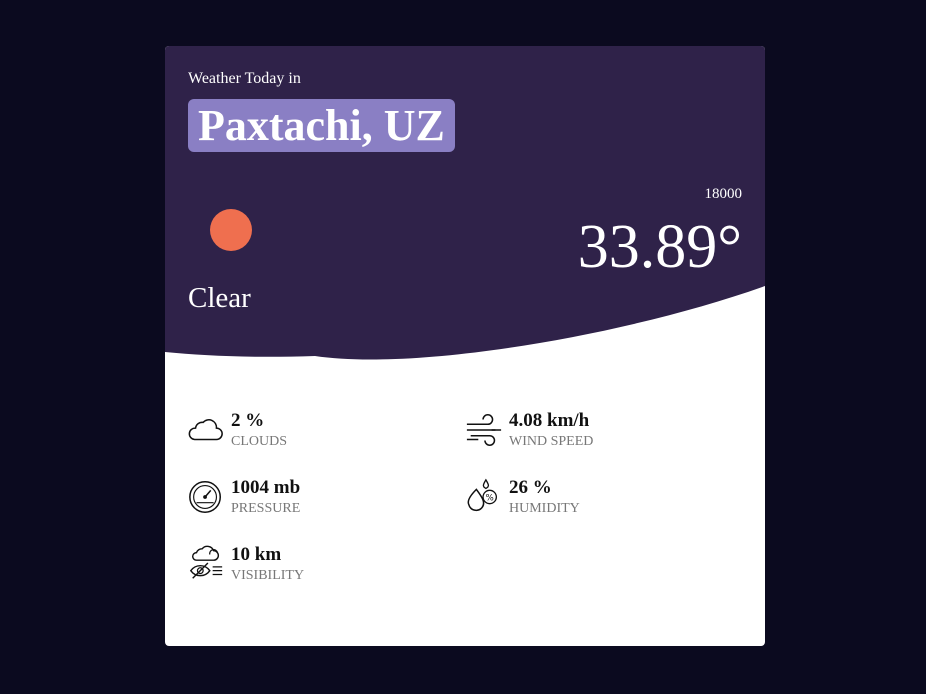 The image size is (926, 694). I want to click on secondary-value: 18000, so click(723, 194).